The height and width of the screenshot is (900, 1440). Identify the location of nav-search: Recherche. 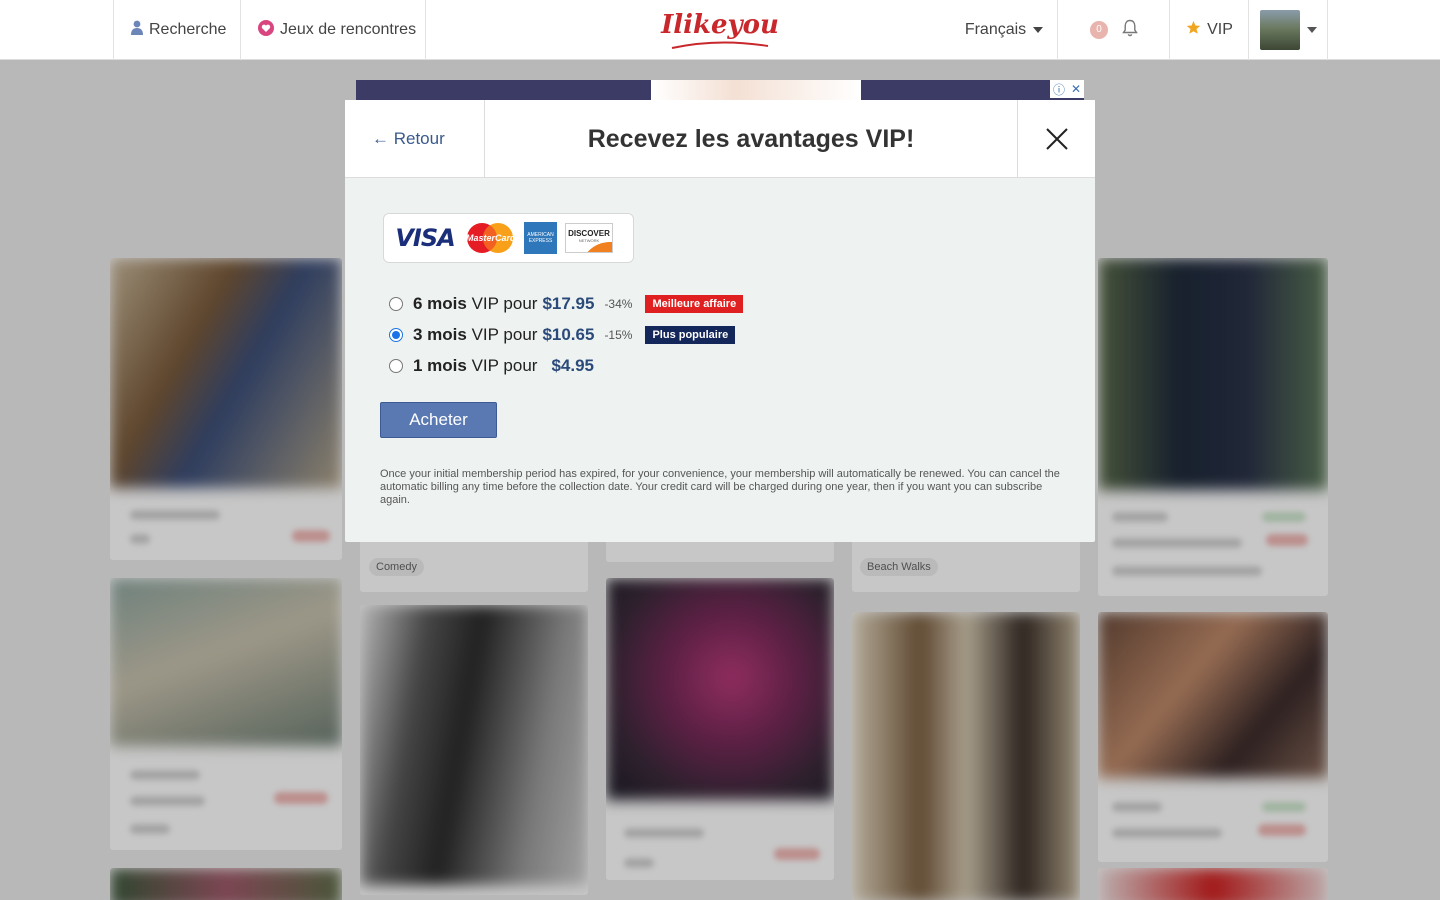
(177, 30).